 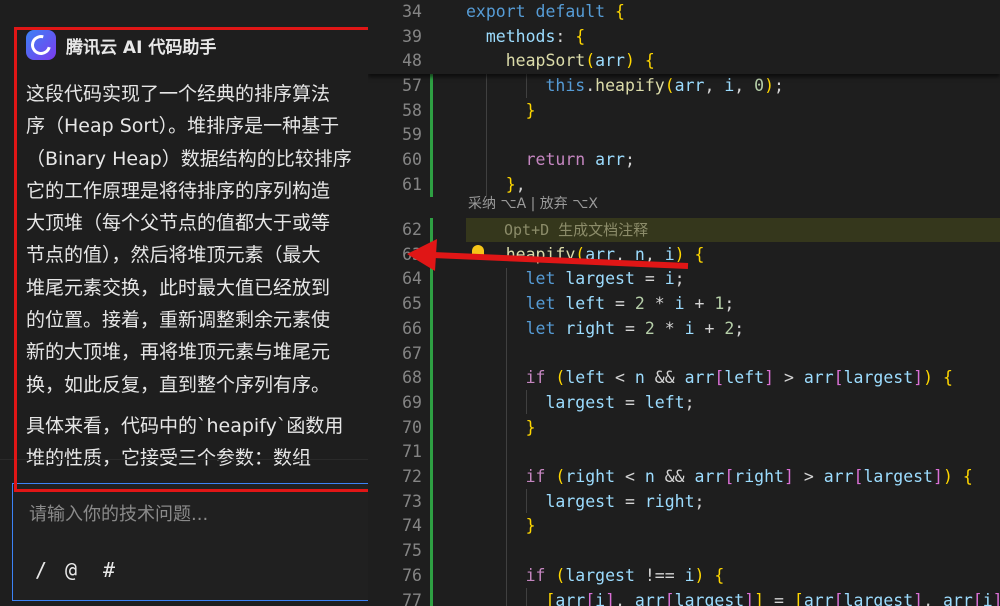 I want to click on code-line: 76 if (largest !== i) {, so click(x=684, y=576).